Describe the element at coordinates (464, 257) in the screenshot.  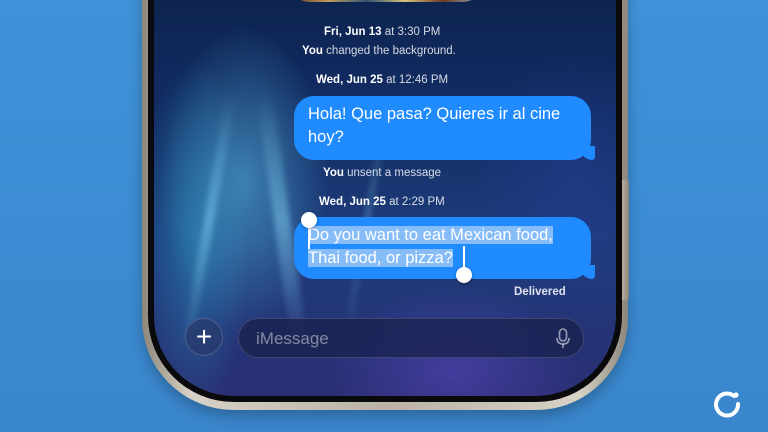
I see `selection-end-stem` at that location.